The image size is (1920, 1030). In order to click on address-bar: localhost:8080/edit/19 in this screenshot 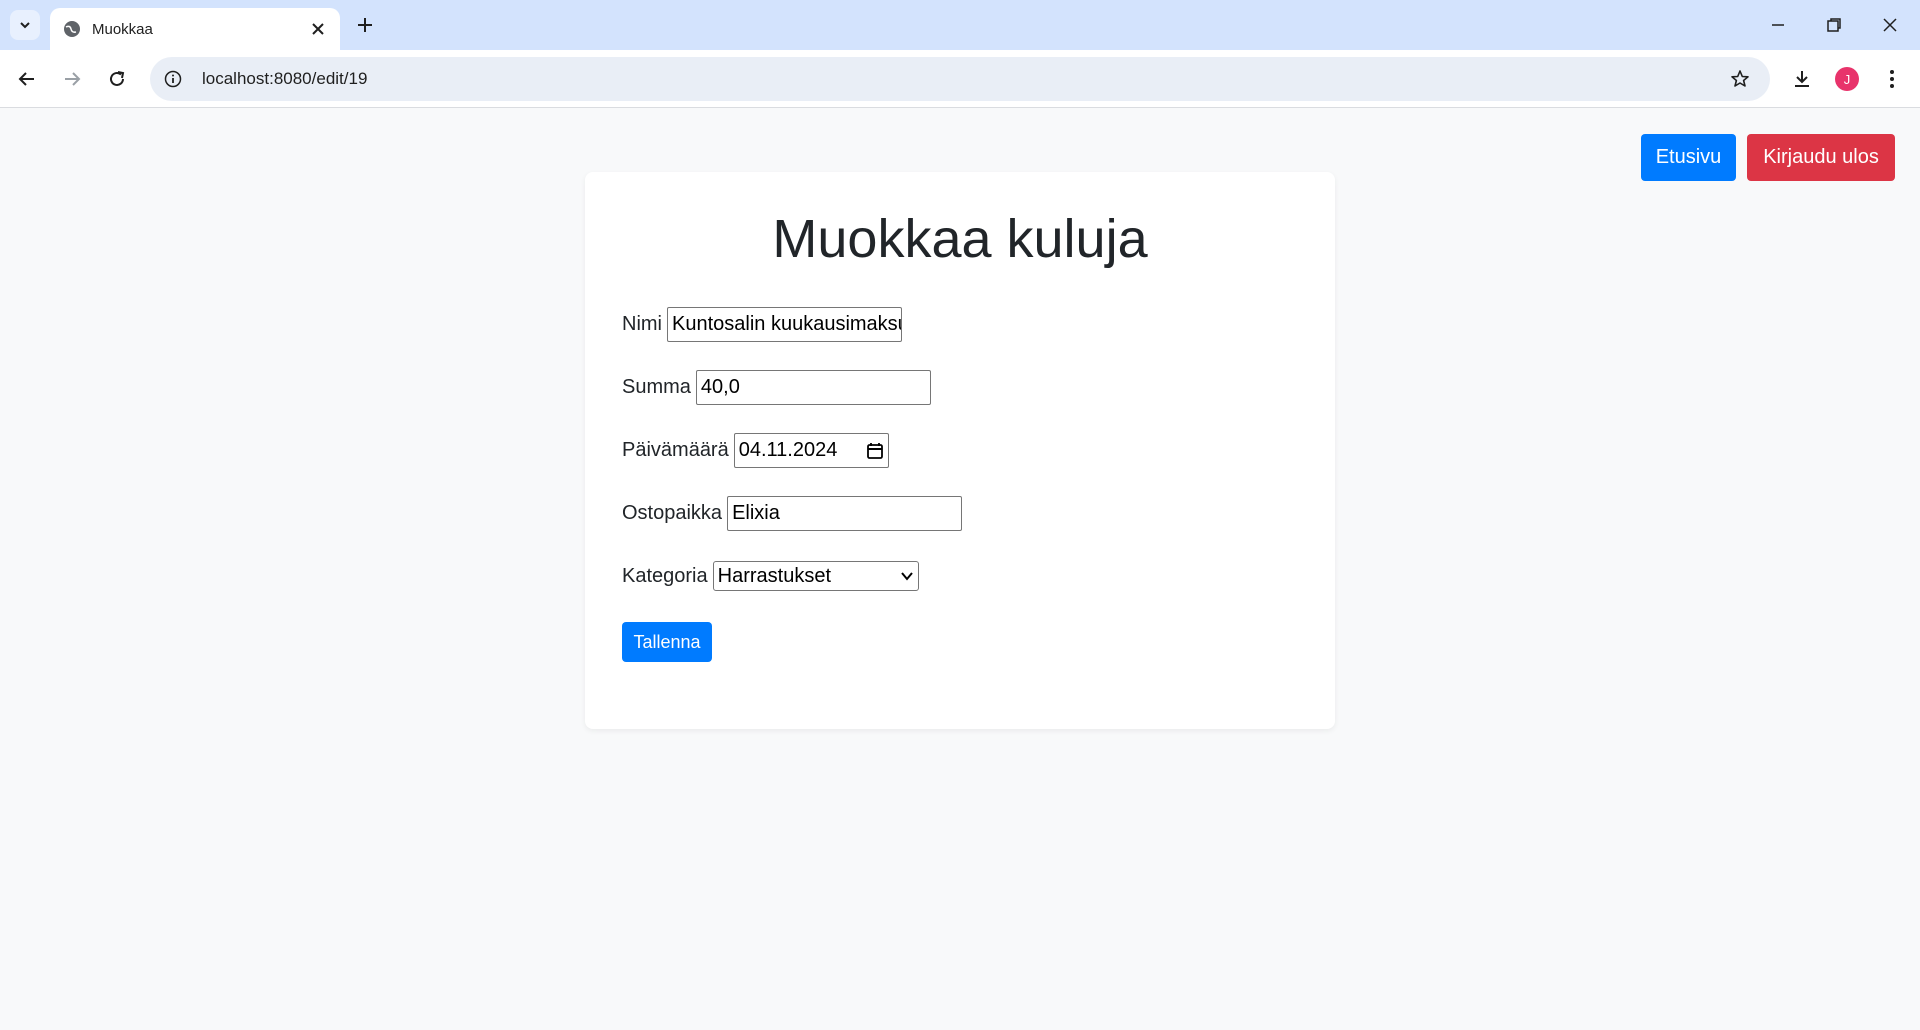, I will do `click(960, 79)`.